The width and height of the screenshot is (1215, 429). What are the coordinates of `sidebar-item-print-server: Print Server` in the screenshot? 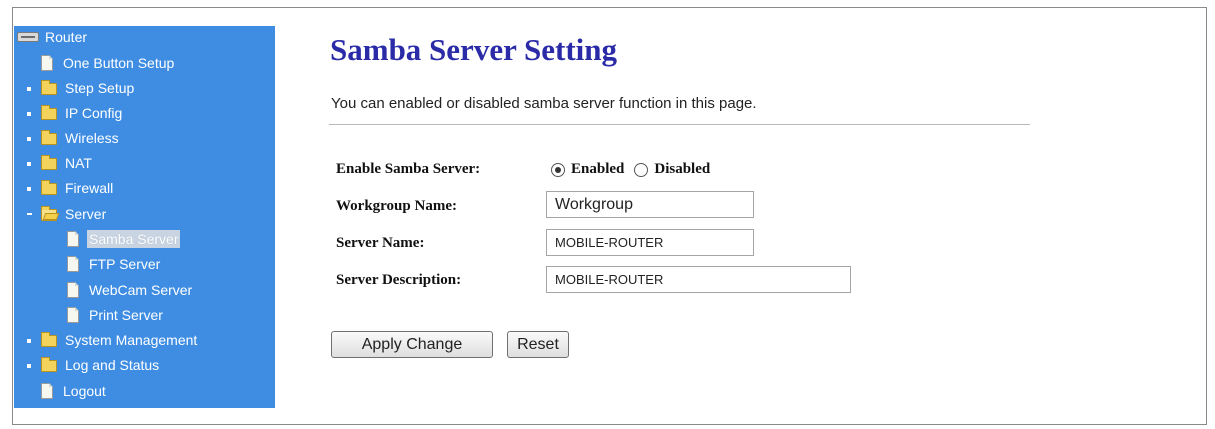 It's located at (115, 315).